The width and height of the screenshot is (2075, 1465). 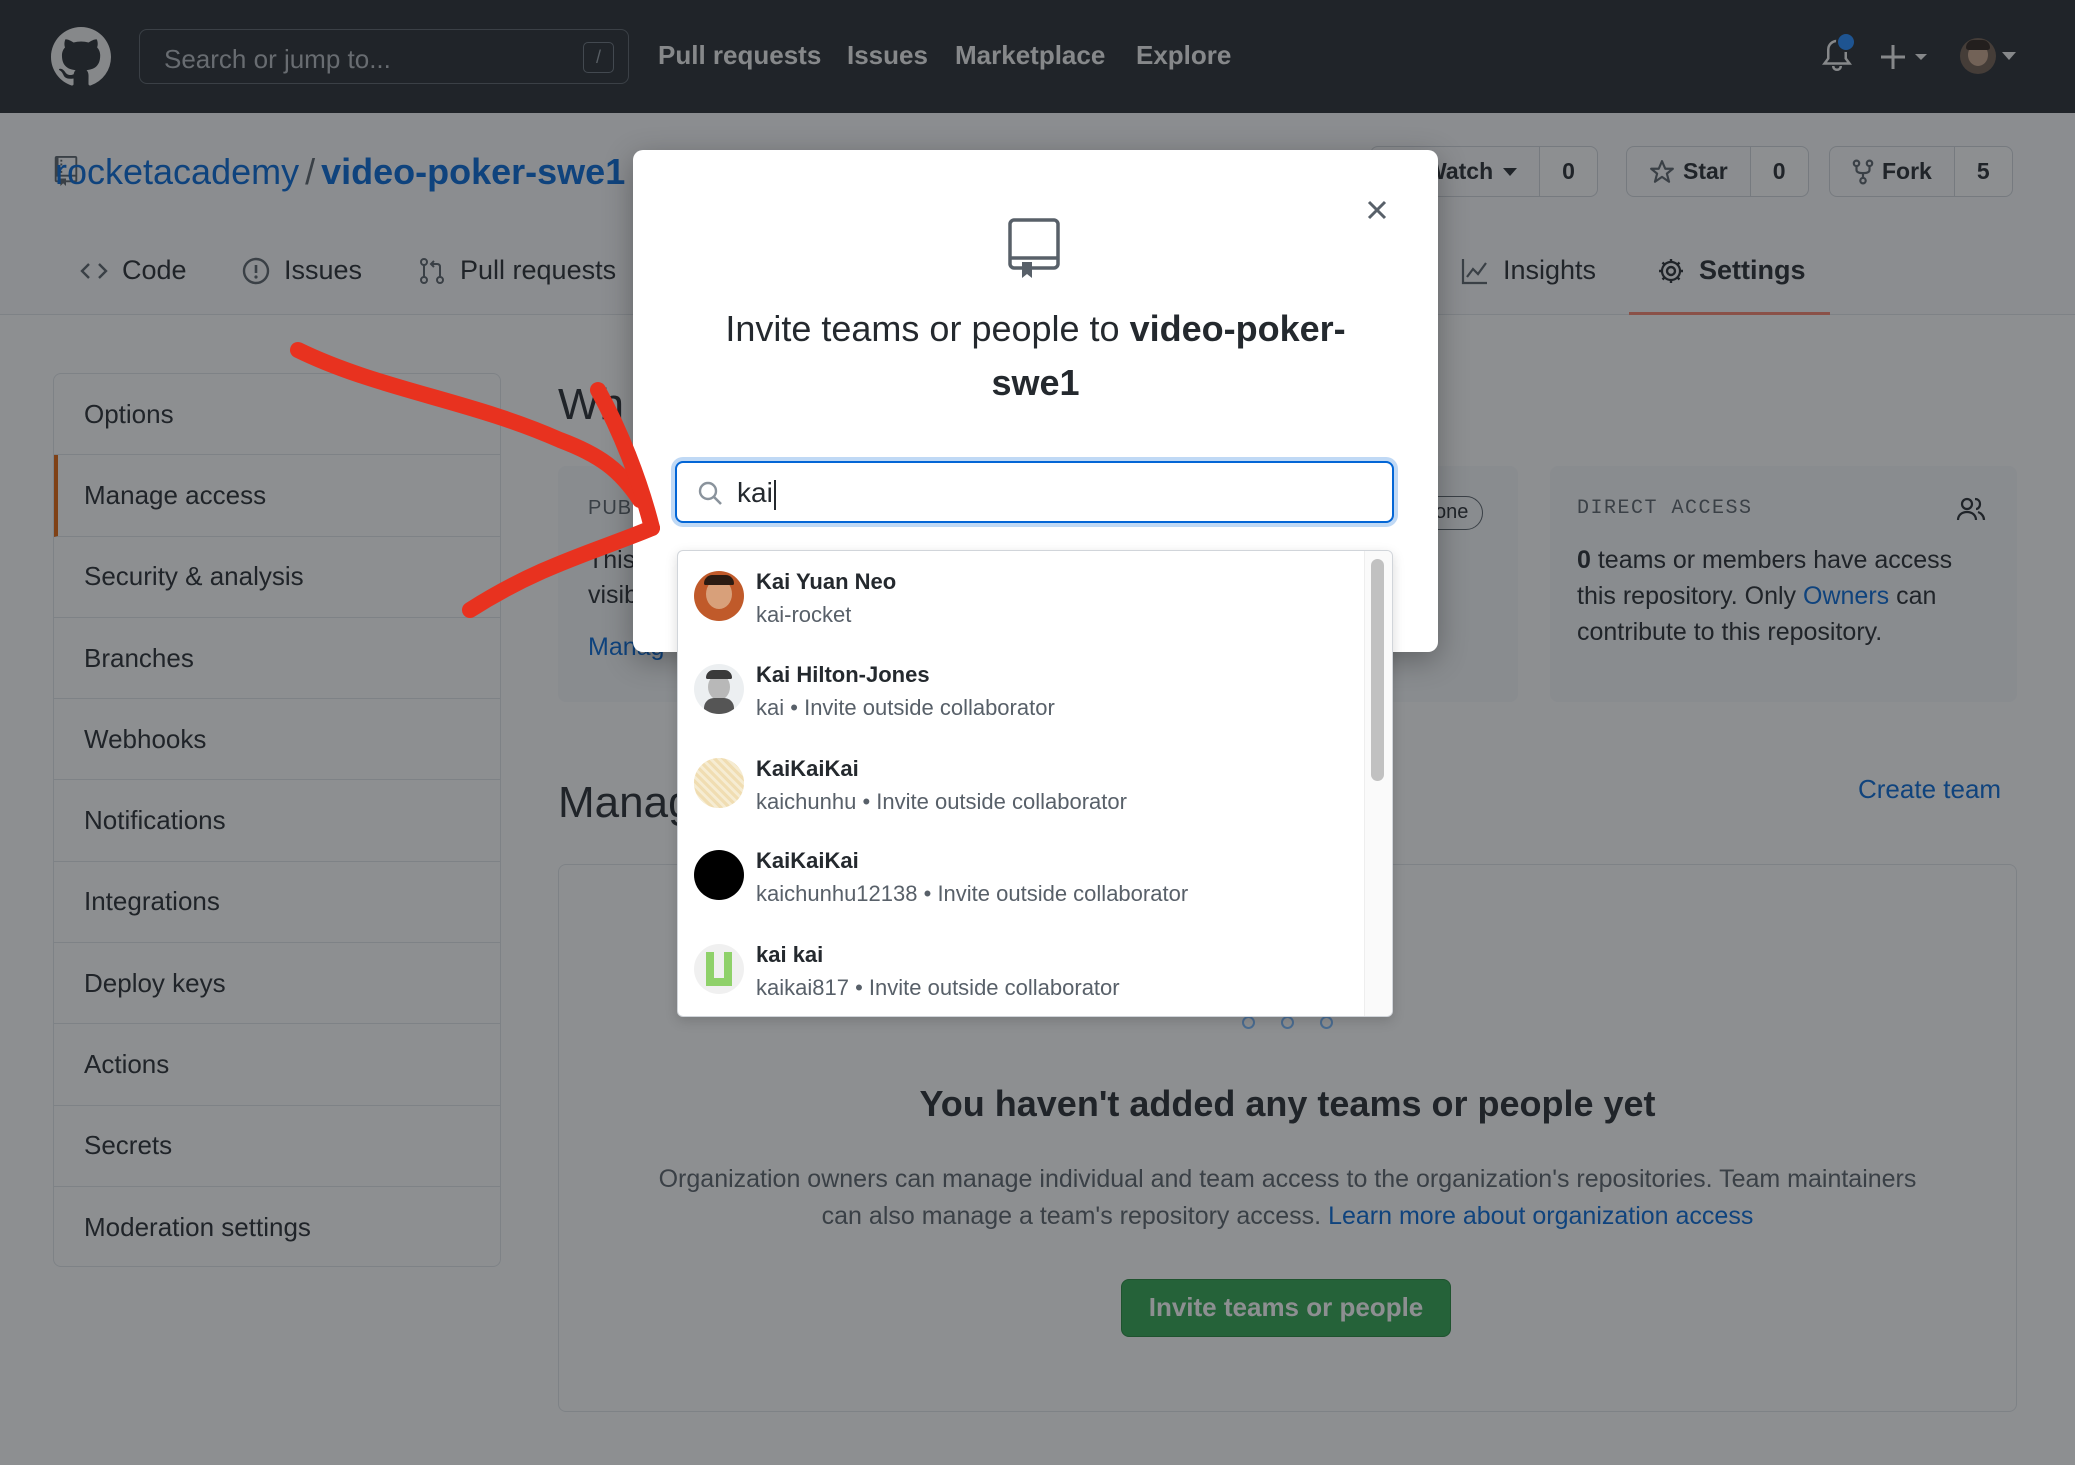 I want to click on invite-dialog-title-repo-1: video-poker-, so click(x=1237, y=328).